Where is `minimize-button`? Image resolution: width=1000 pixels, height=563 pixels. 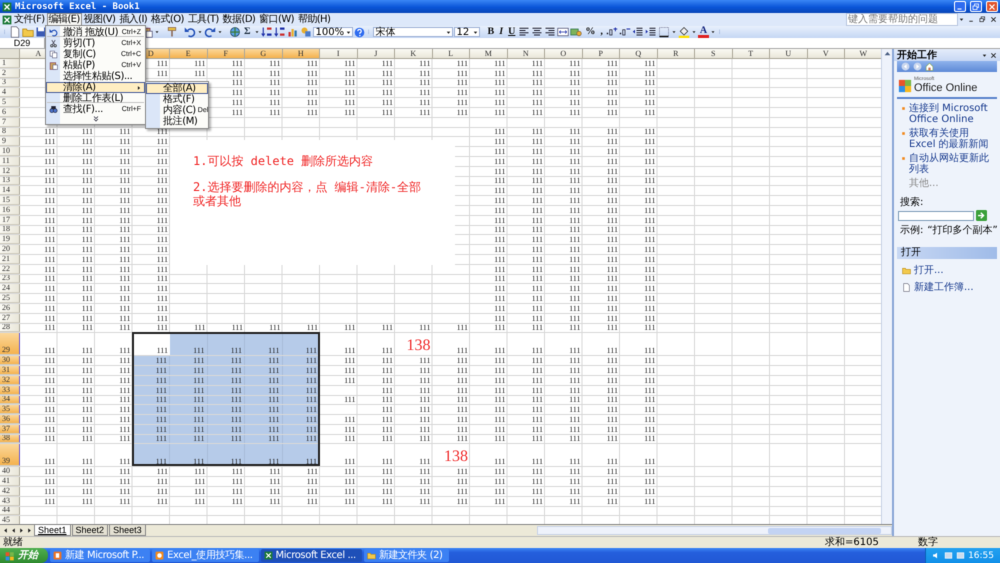
minimize-button is located at coordinates (960, 6).